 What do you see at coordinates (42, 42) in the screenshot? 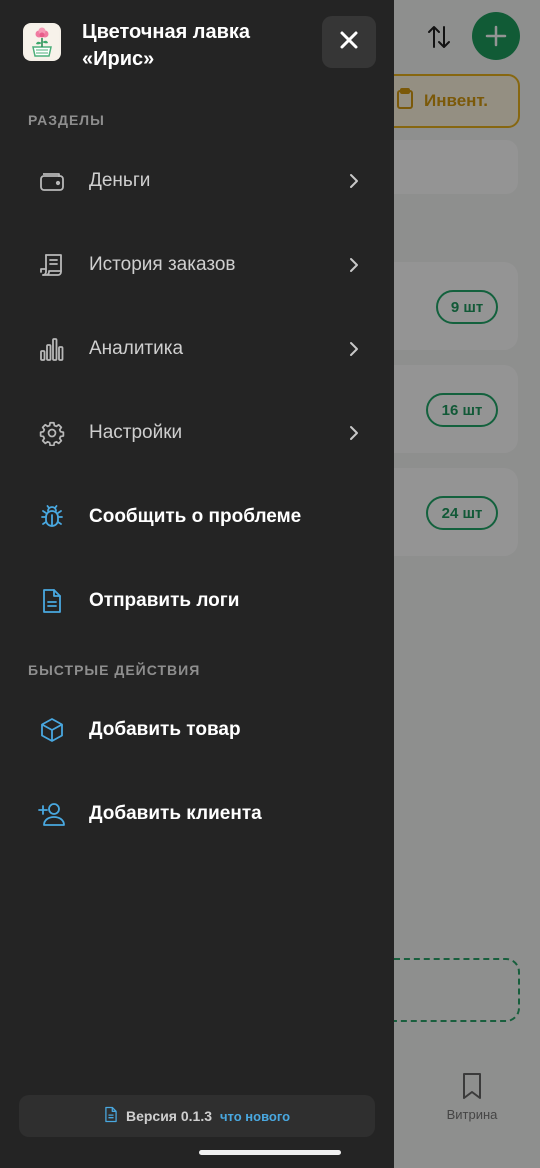
I see `app-logo-icon` at bounding box center [42, 42].